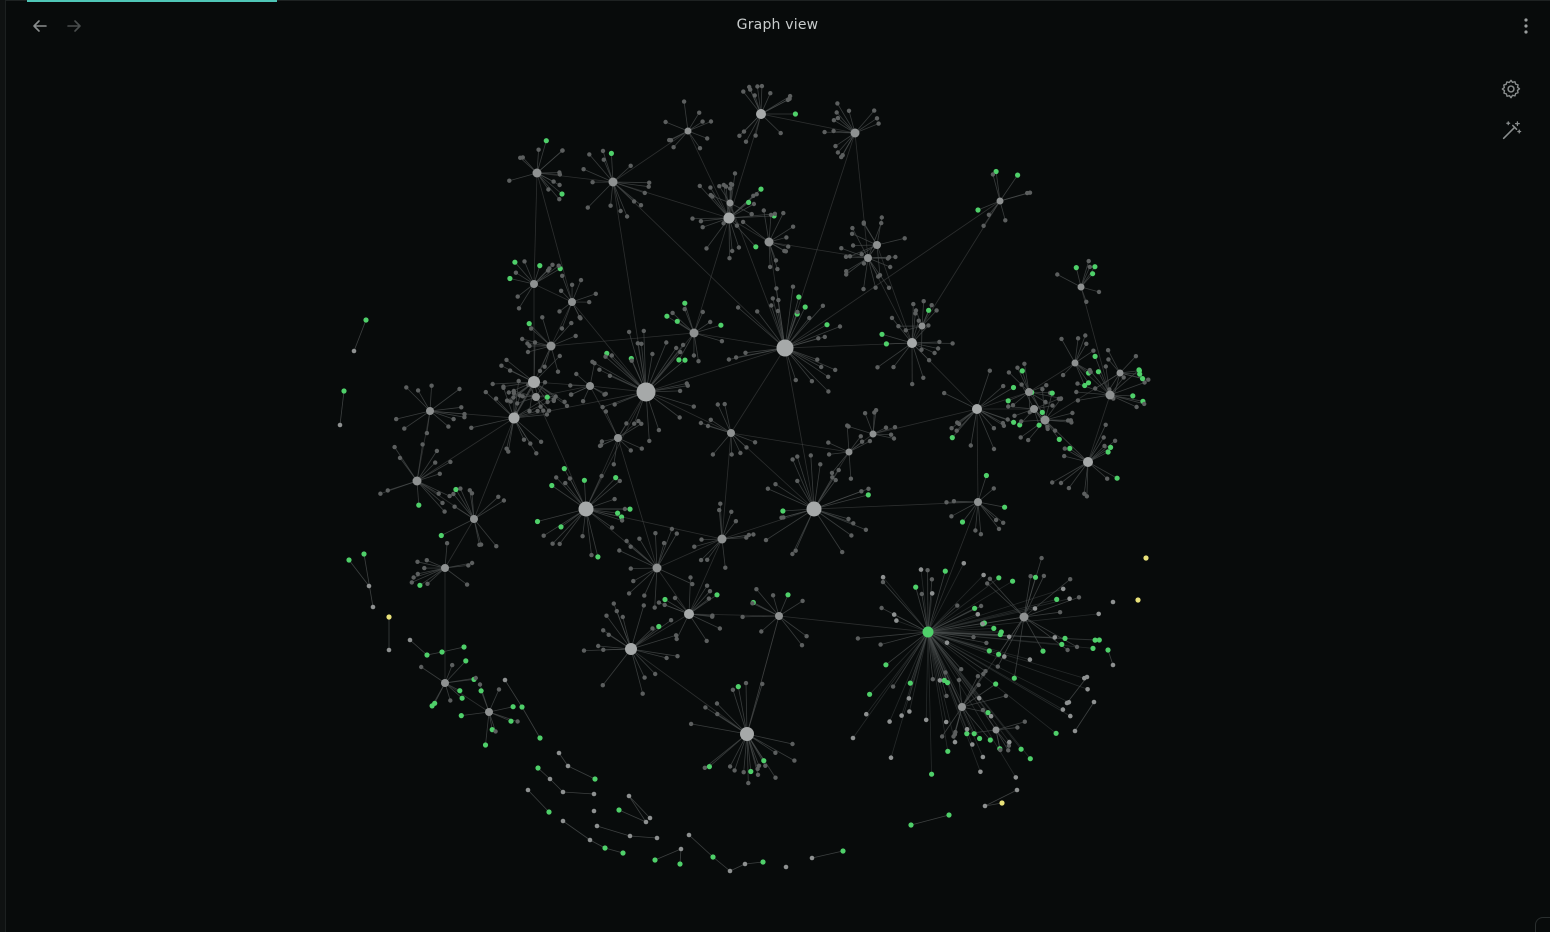  What do you see at coordinates (1511, 131) in the screenshot?
I see `animate-graph-button` at bounding box center [1511, 131].